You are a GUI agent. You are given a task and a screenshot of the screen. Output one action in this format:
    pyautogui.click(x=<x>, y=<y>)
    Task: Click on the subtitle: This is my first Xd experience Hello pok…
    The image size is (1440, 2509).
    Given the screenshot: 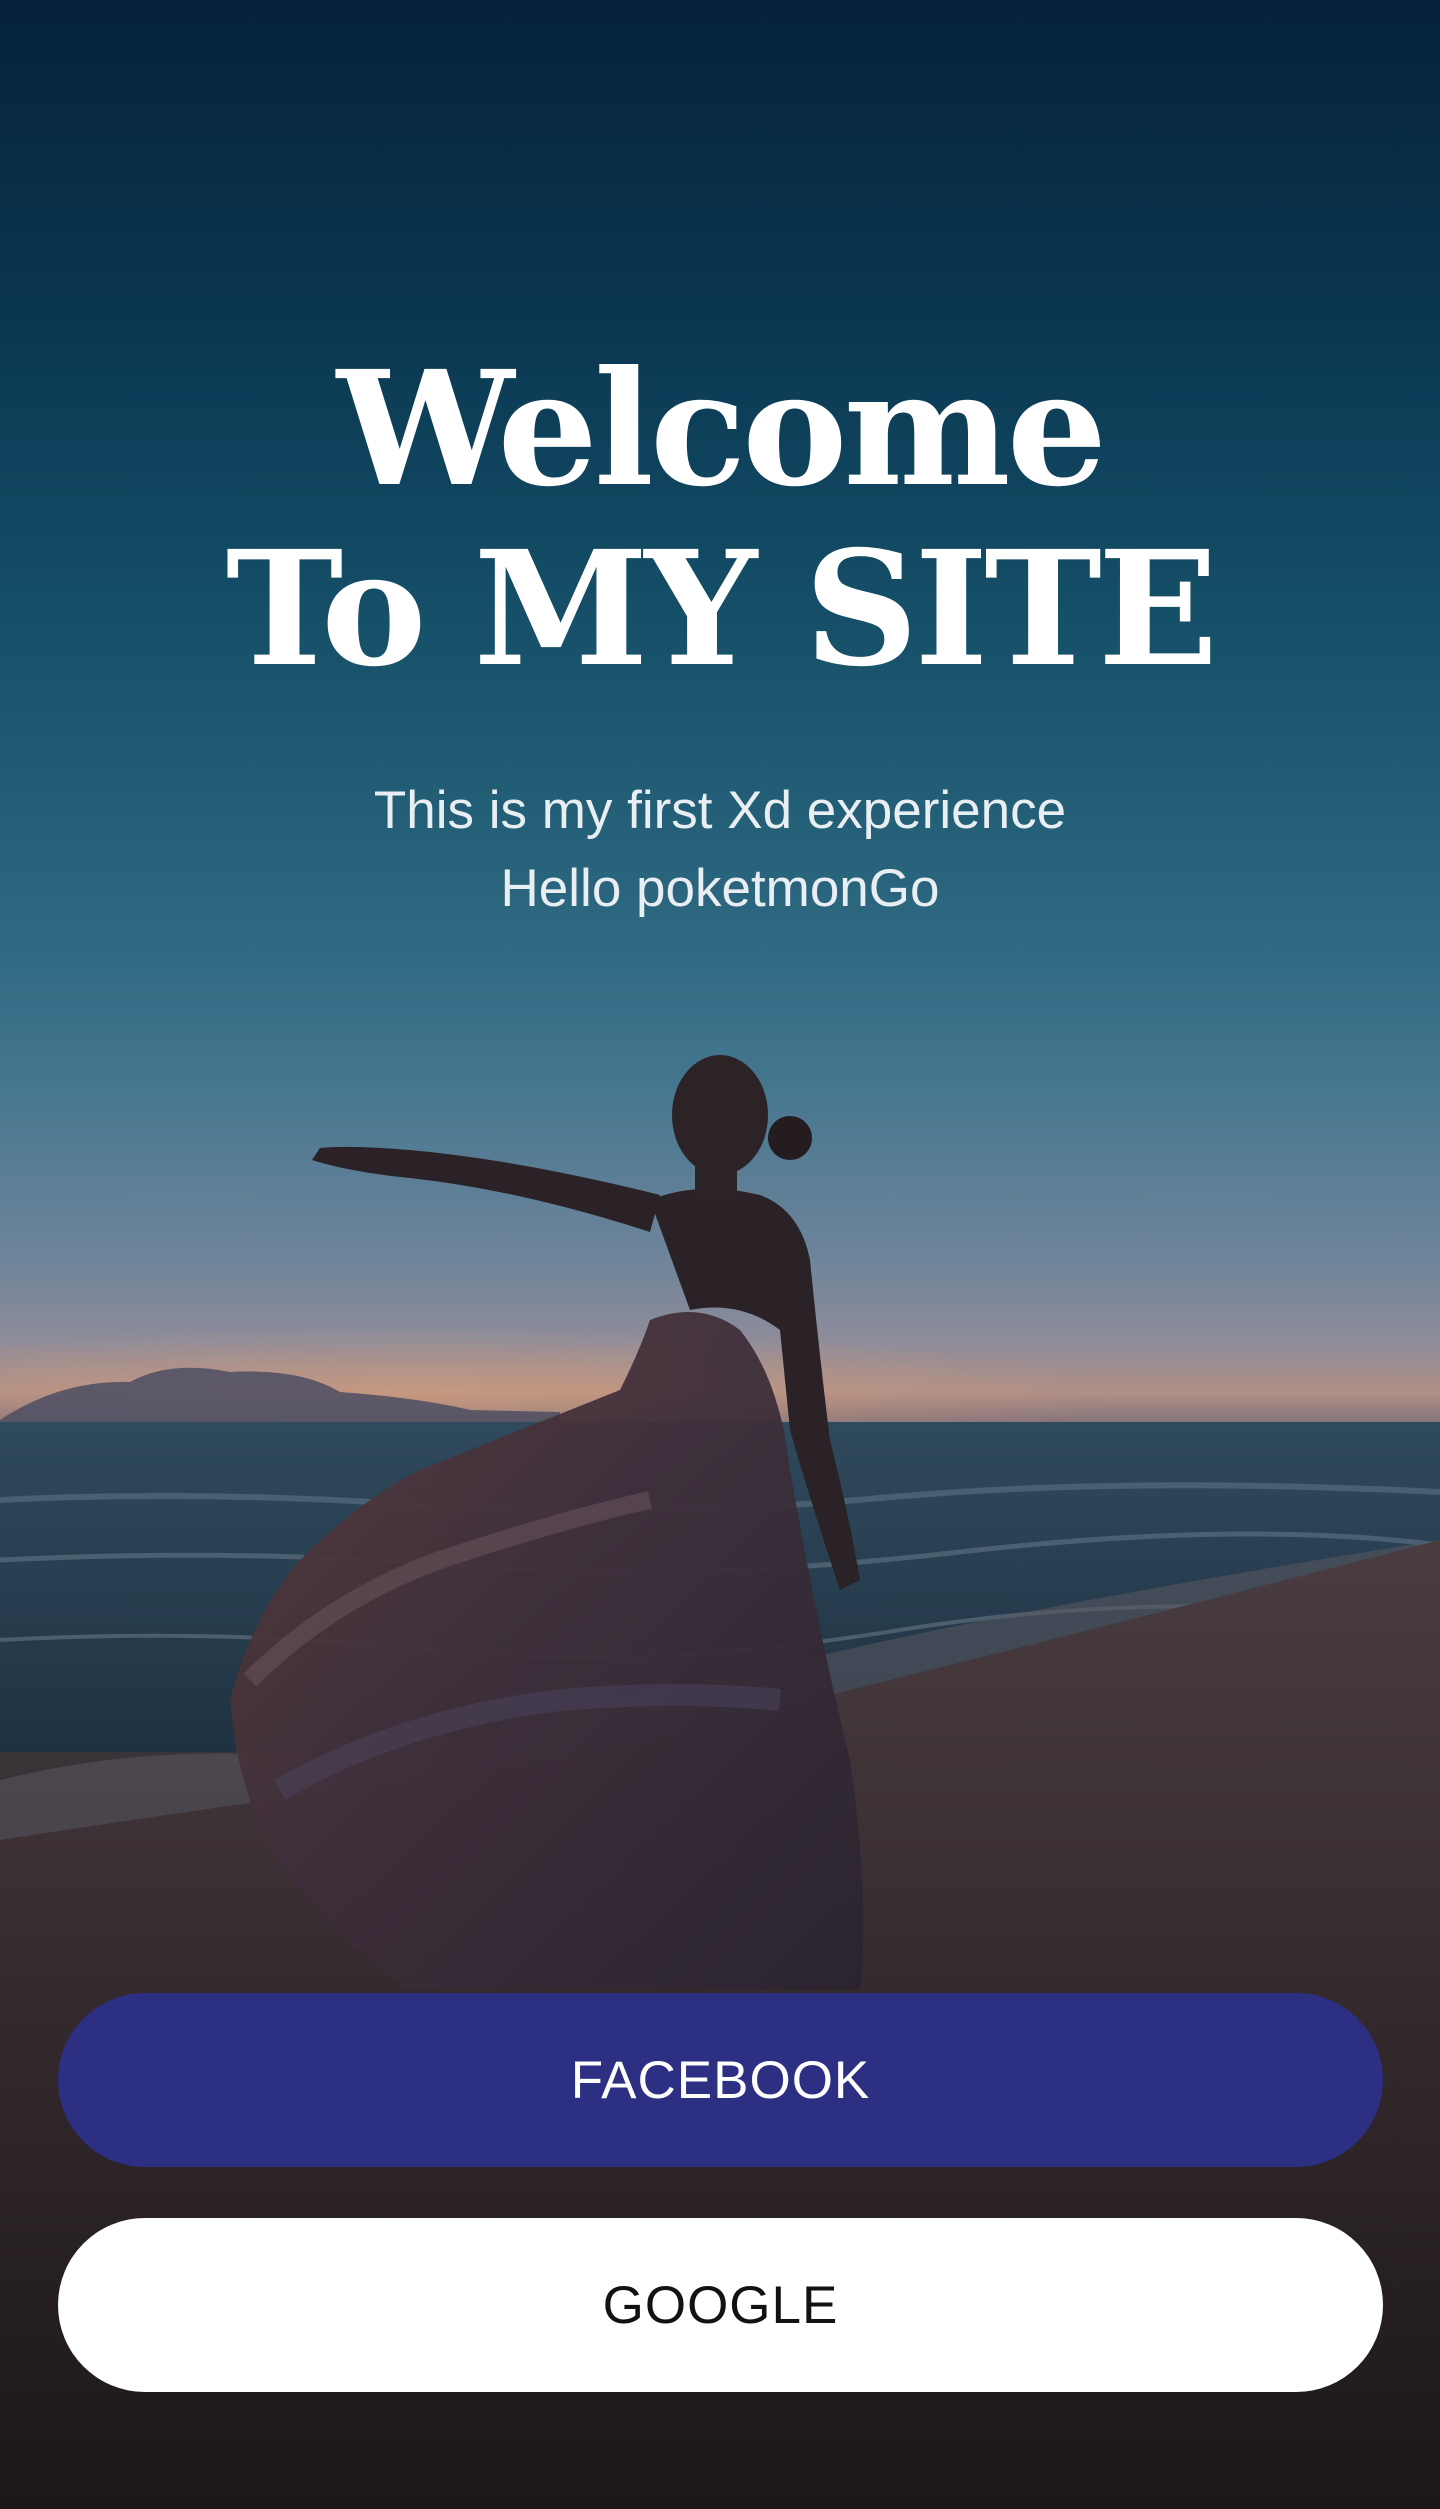 What is the action you would take?
    pyautogui.click(x=720, y=850)
    